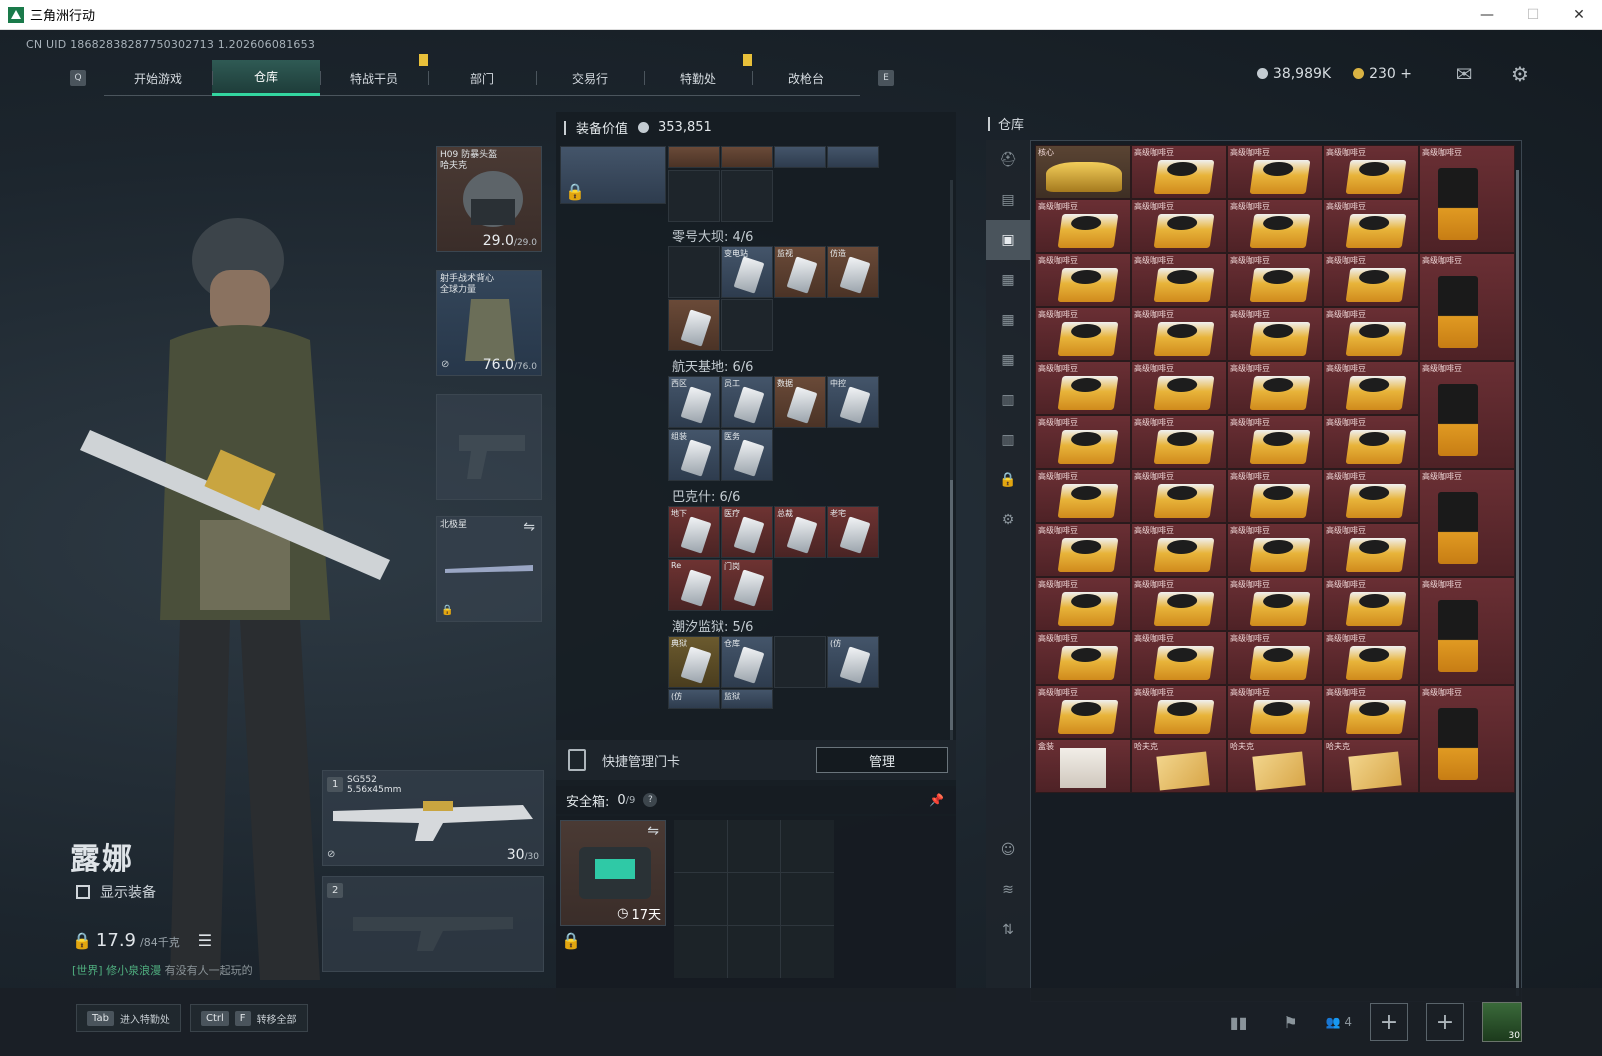 The image size is (1602, 1056). What do you see at coordinates (1406, 74) in the screenshot?
I see `add-gold-button: +` at bounding box center [1406, 74].